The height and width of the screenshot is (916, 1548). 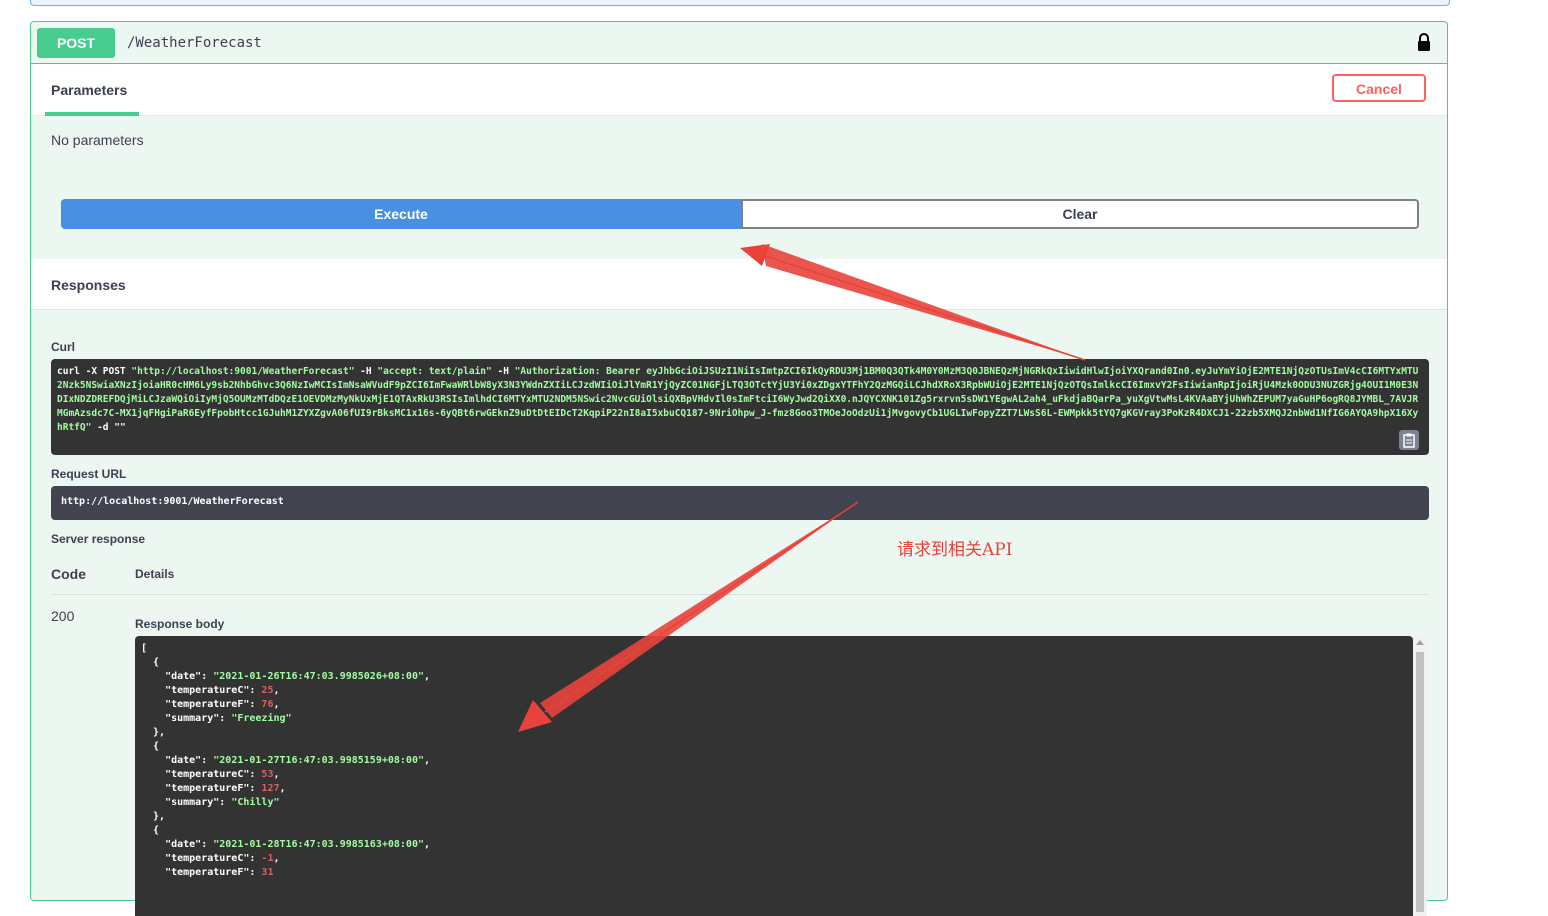 What do you see at coordinates (267, 704) in the screenshot?
I see `json-temperature-f: 76` at bounding box center [267, 704].